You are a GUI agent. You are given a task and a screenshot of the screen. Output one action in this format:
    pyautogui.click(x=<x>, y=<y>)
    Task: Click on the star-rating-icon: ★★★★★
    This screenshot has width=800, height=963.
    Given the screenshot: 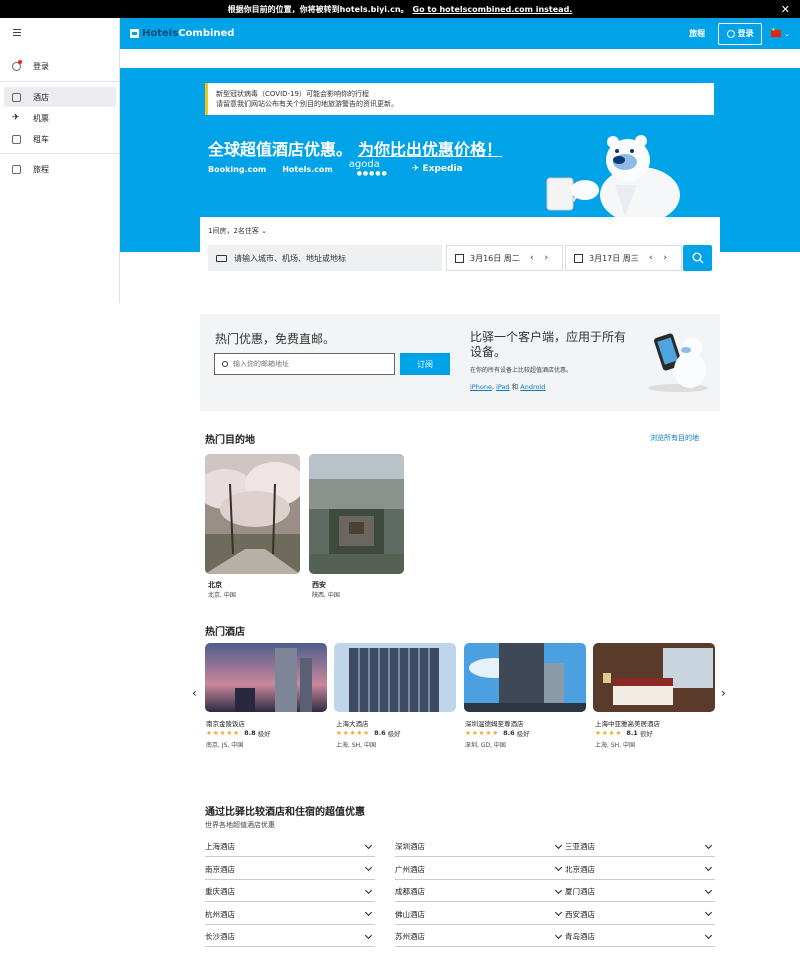 What is the action you would take?
    pyautogui.click(x=353, y=733)
    